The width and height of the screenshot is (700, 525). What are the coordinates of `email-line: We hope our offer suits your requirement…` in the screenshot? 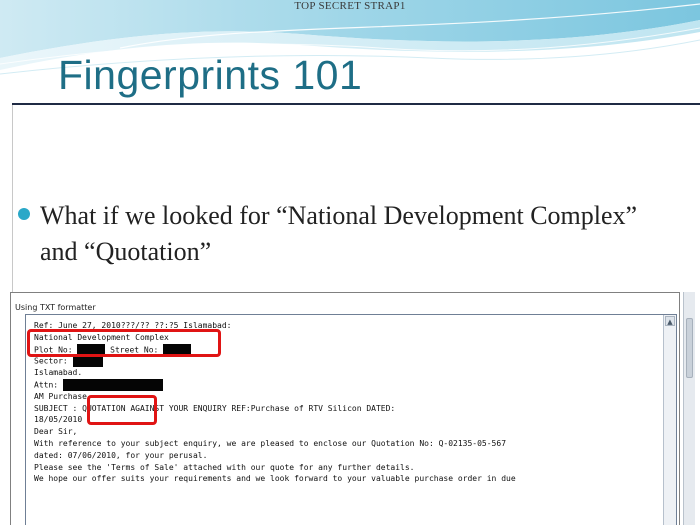 It's located at (344, 479).